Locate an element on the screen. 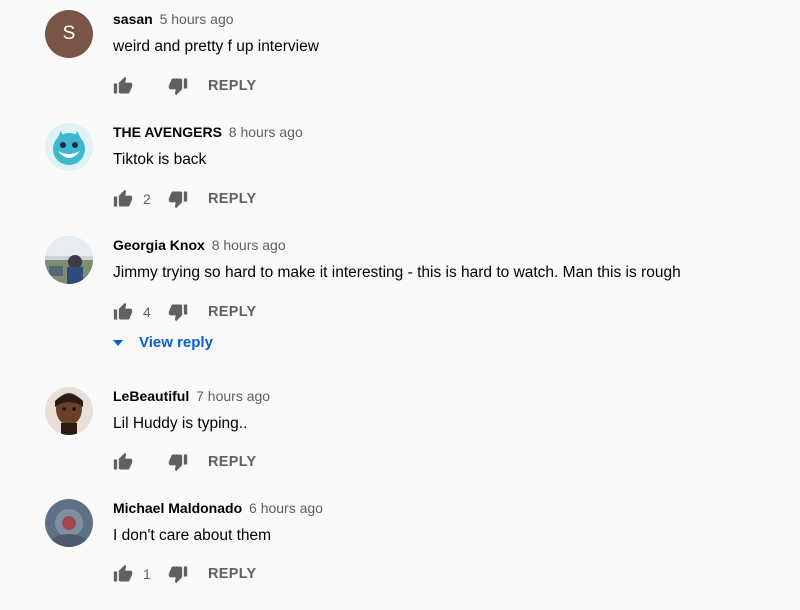  like-count: 4 is located at coordinates (147, 312).